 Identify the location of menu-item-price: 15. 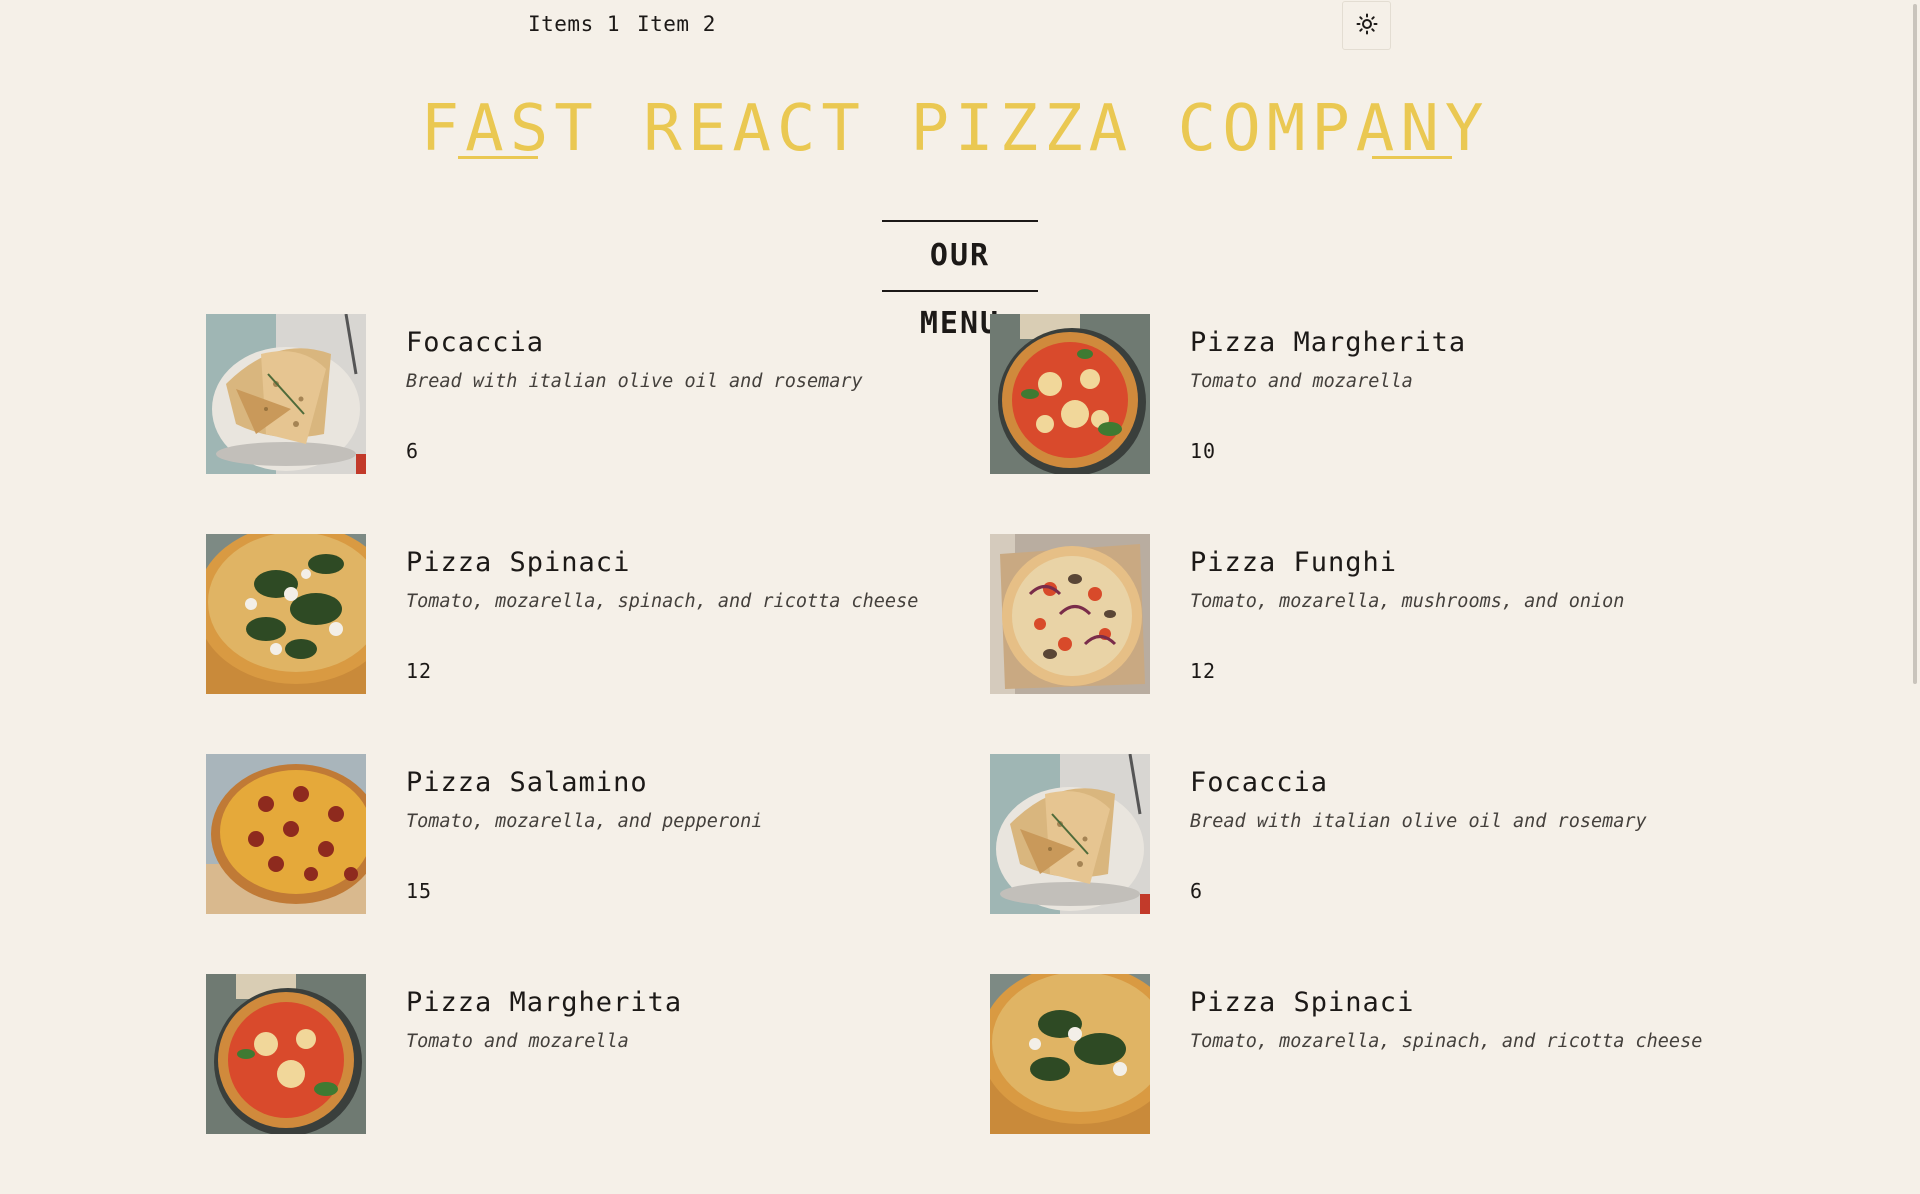
(419, 891).